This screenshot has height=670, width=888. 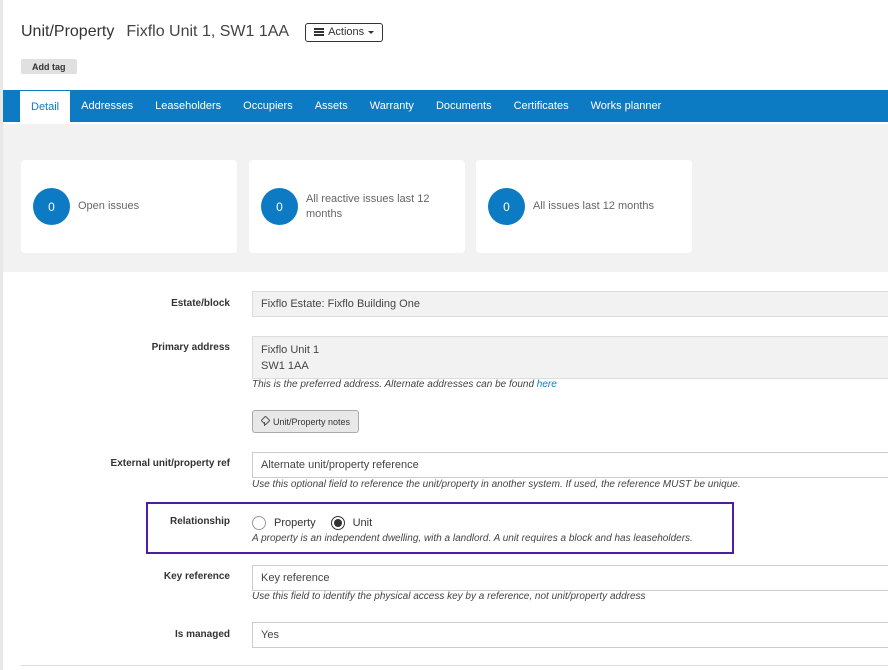 I want to click on tab-addresses: Addresses, so click(x=107, y=106).